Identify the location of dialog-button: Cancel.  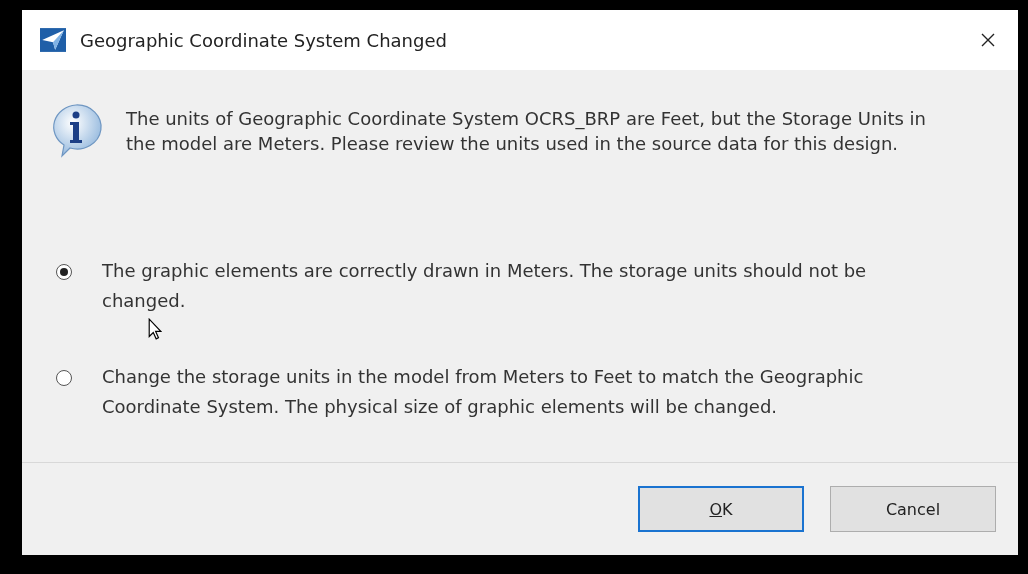
(913, 509).